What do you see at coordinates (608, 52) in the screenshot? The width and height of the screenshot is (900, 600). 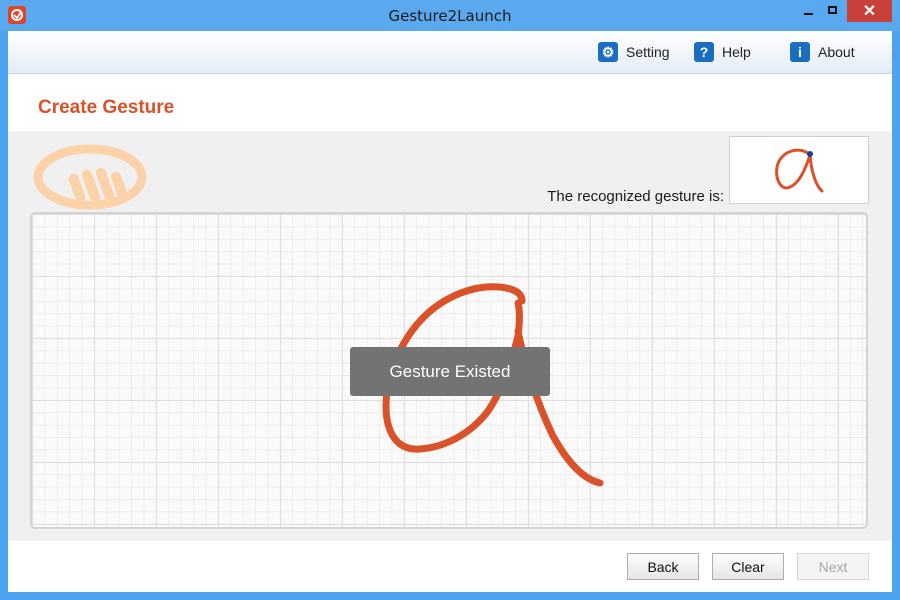 I see `gear-icon: ⚙` at bounding box center [608, 52].